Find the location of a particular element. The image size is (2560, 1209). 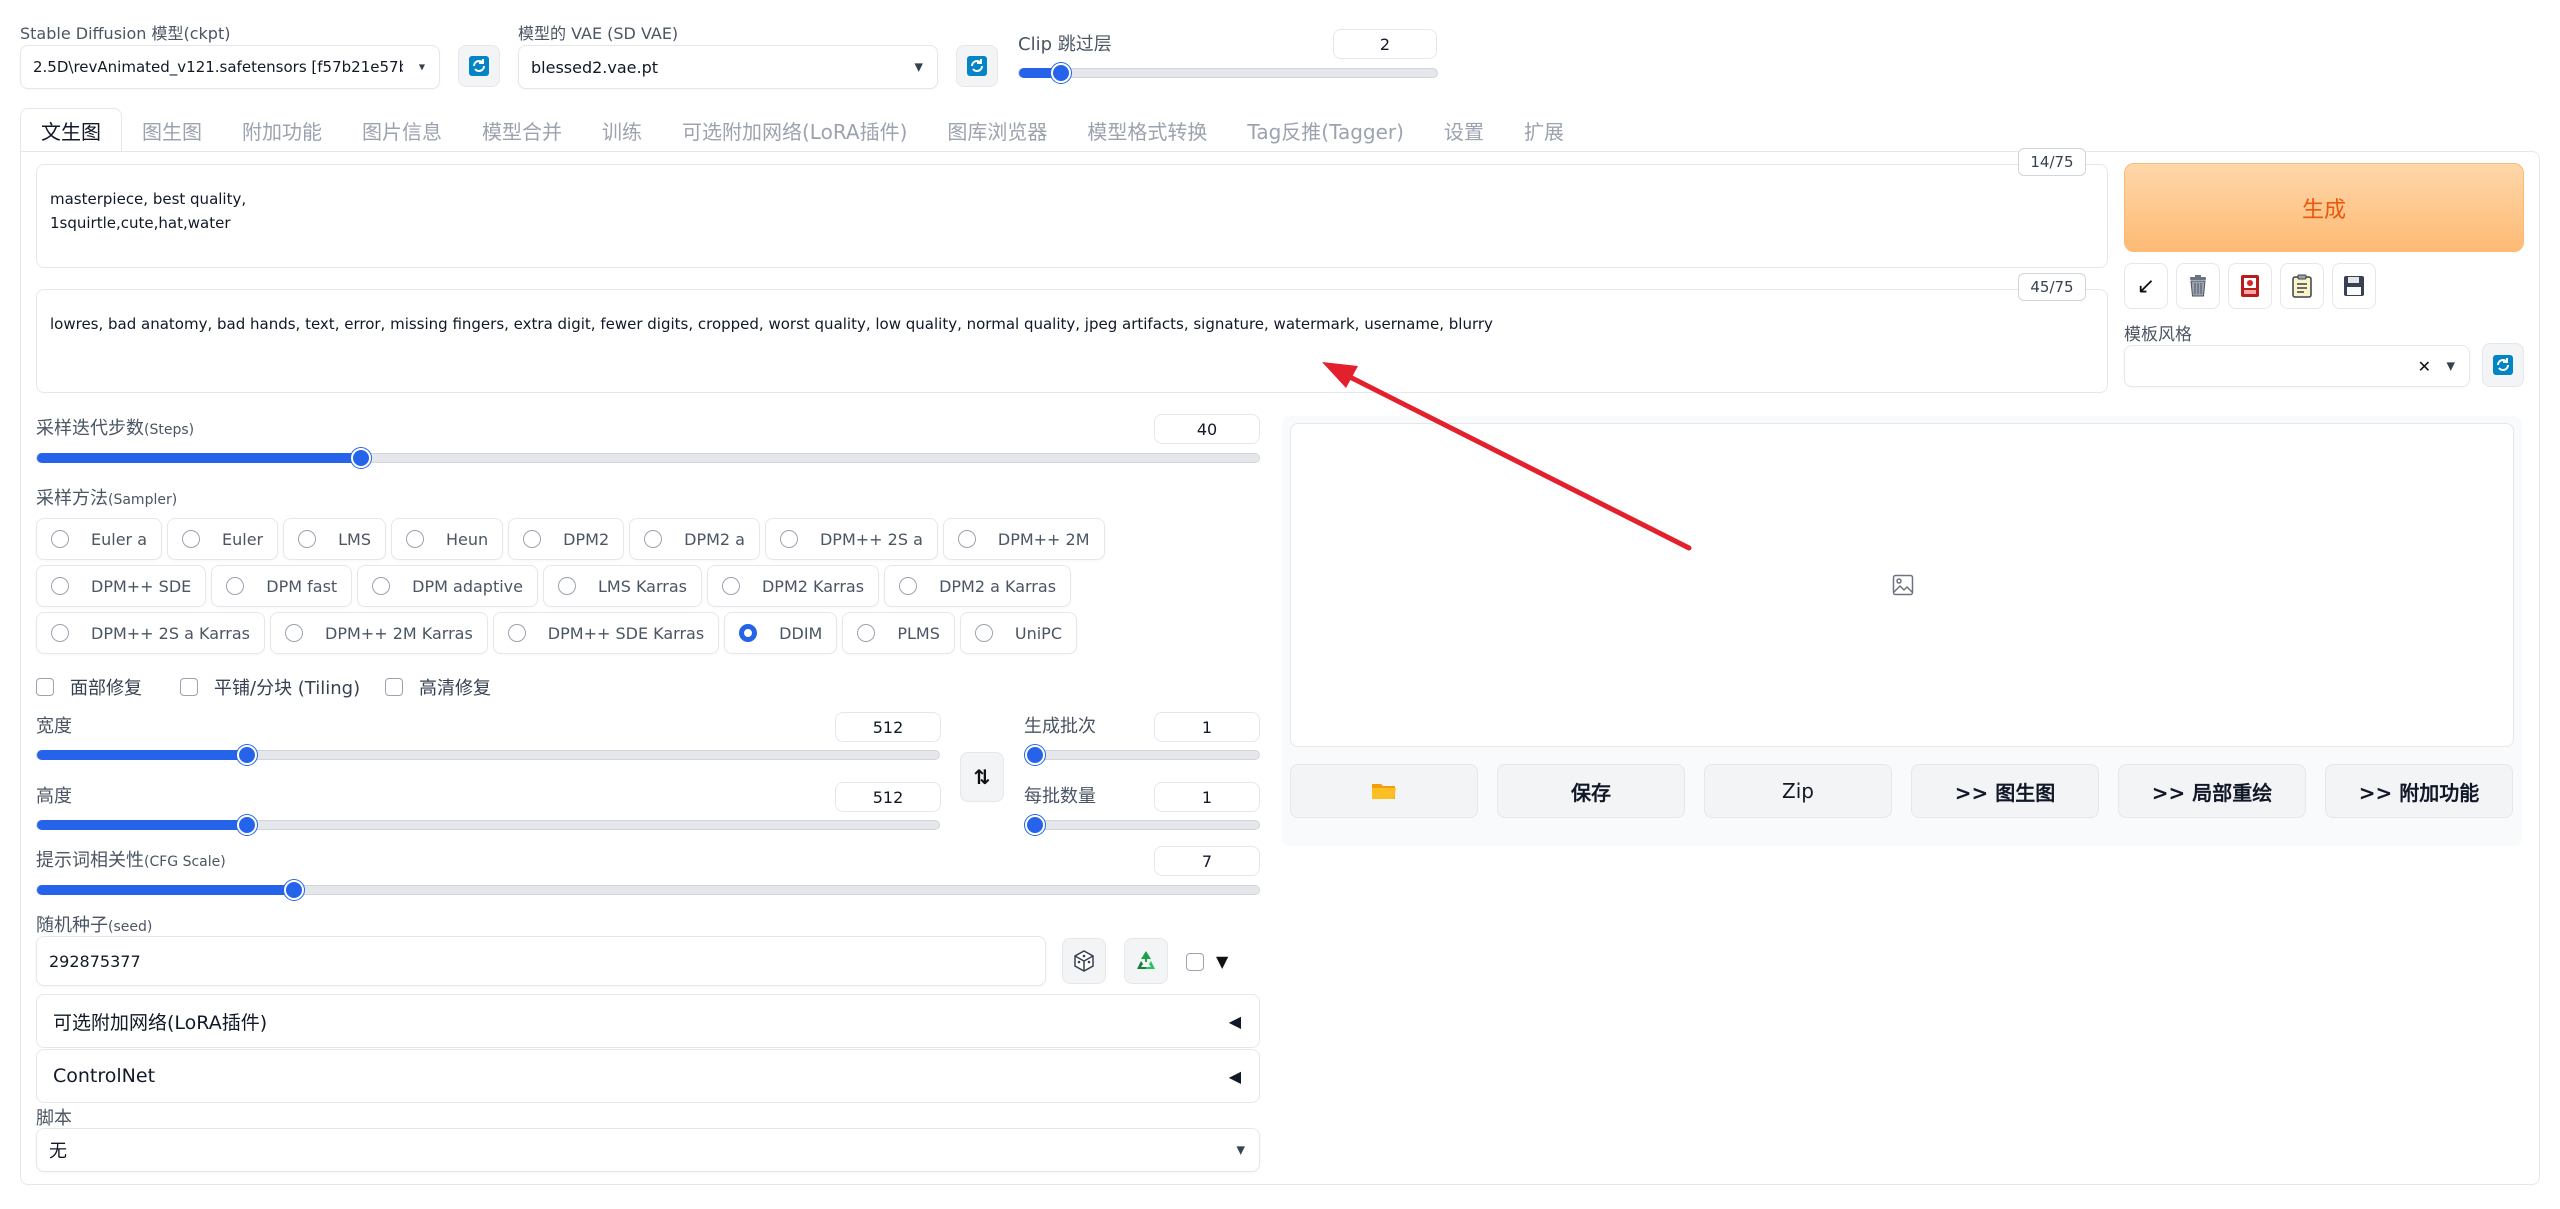

tab-png-info: 图片信息 is located at coordinates (402, 130).